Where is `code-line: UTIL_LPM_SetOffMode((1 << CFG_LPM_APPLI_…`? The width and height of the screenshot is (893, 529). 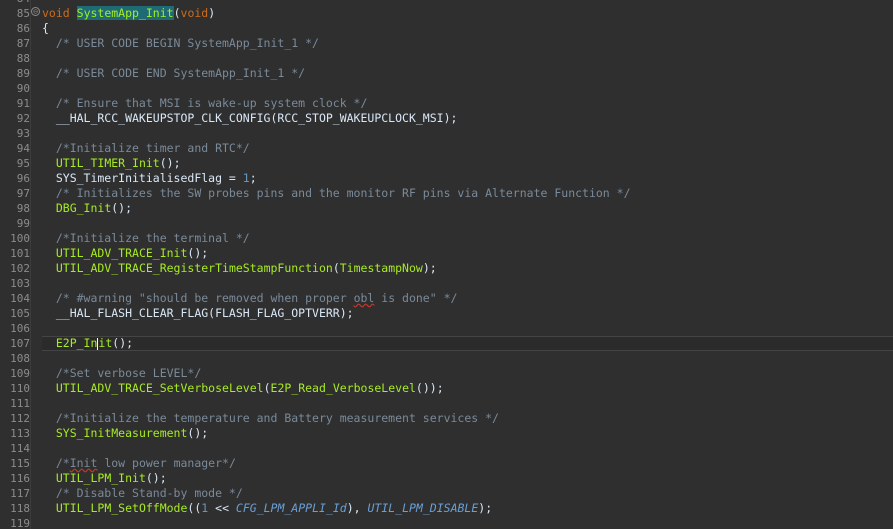
code-line: UTIL_LPM_SetOffMode((1 << CFG_LPM_APPLI_… is located at coordinates (274, 508).